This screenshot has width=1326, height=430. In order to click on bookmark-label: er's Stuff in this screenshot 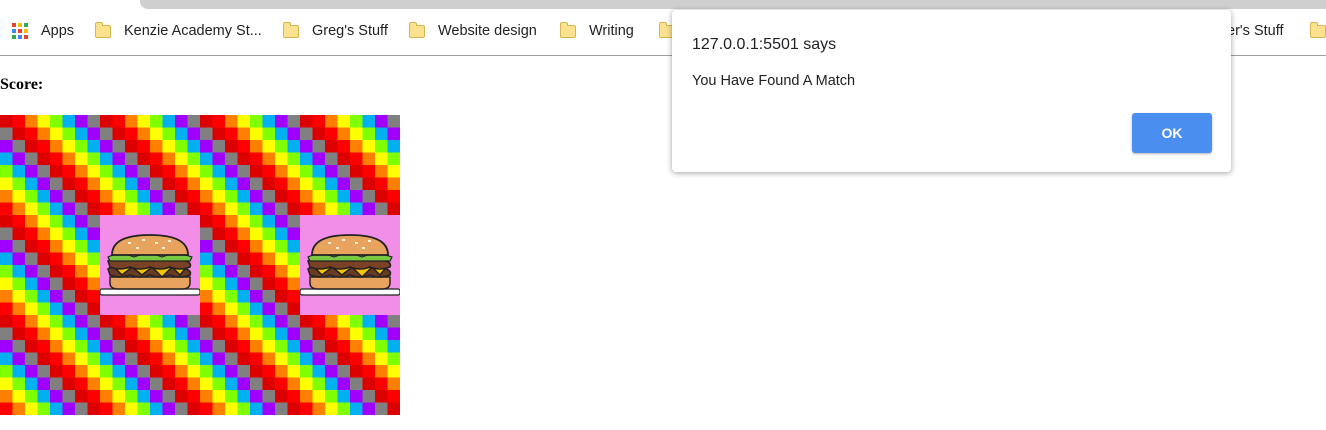, I will do `click(1255, 31)`.